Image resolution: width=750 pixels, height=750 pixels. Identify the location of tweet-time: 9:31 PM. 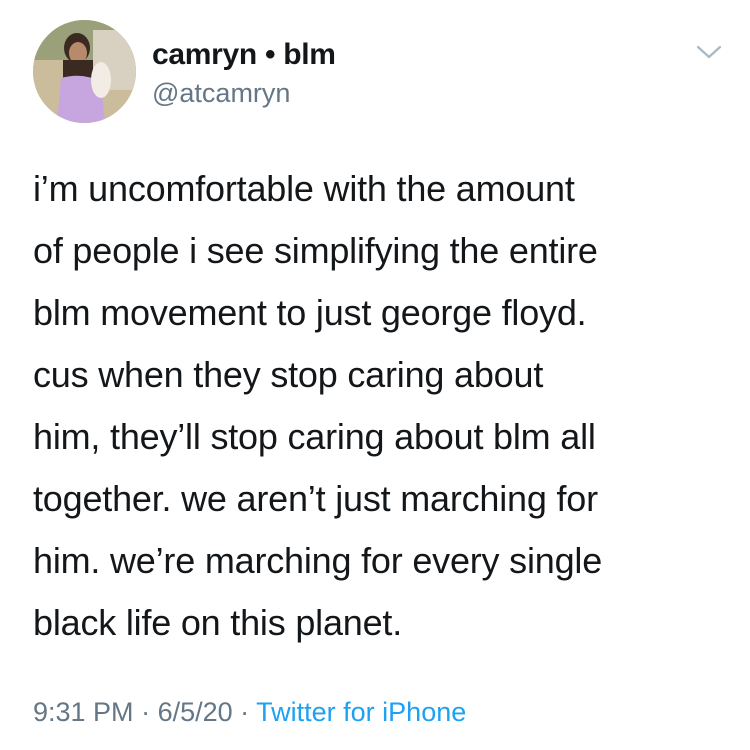
(83, 712).